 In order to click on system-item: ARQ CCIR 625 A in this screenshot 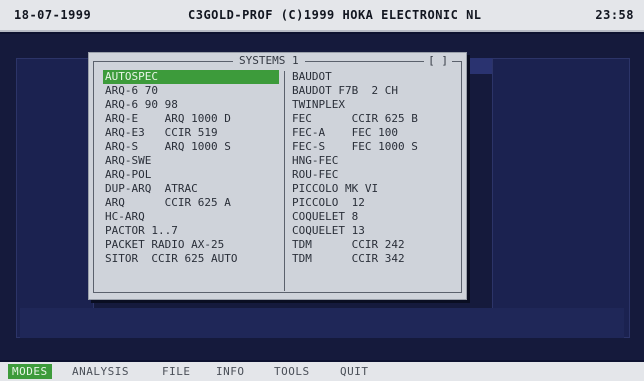, I will do `click(191, 203)`.